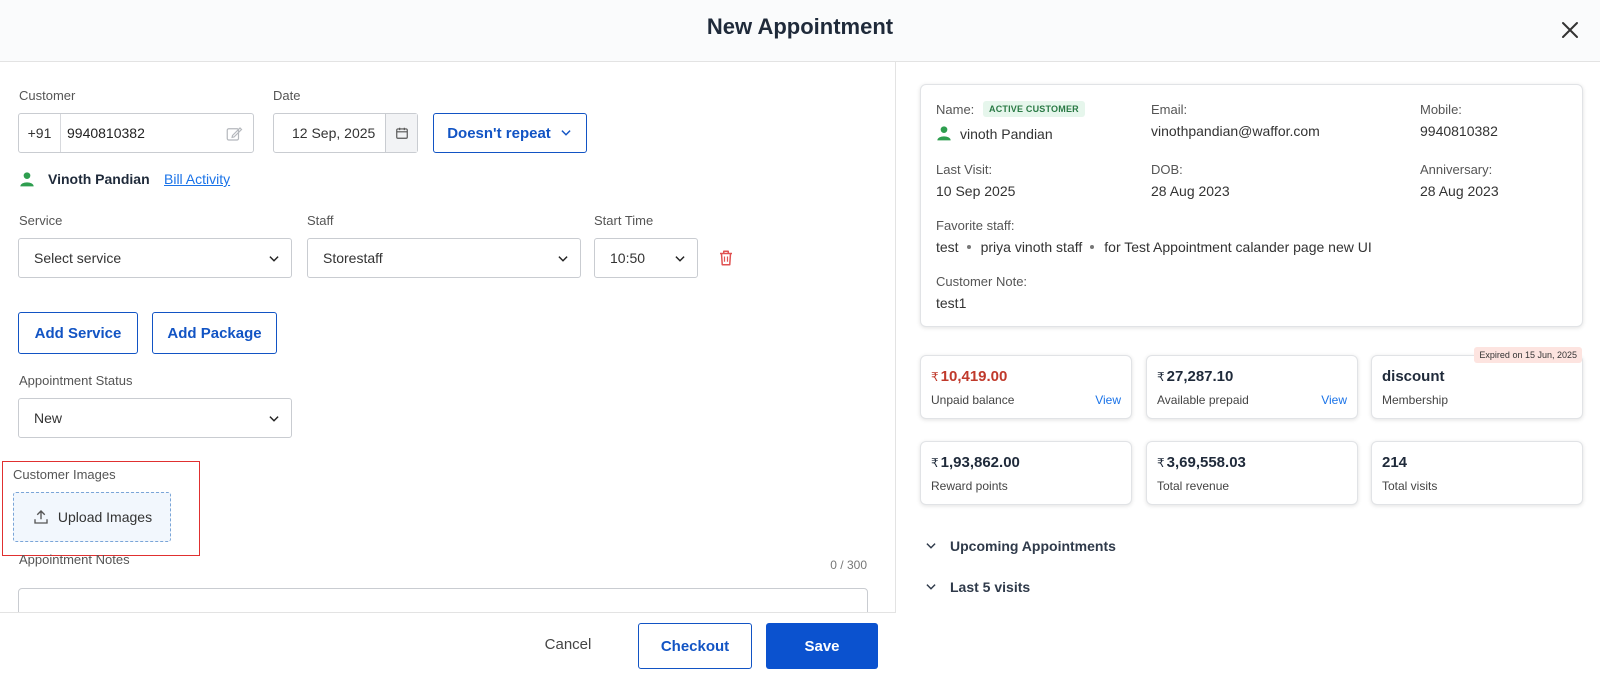  Describe the element at coordinates (334, 133) in the screenshot. I see `date-value: 12 Sep, 2025` at that location.